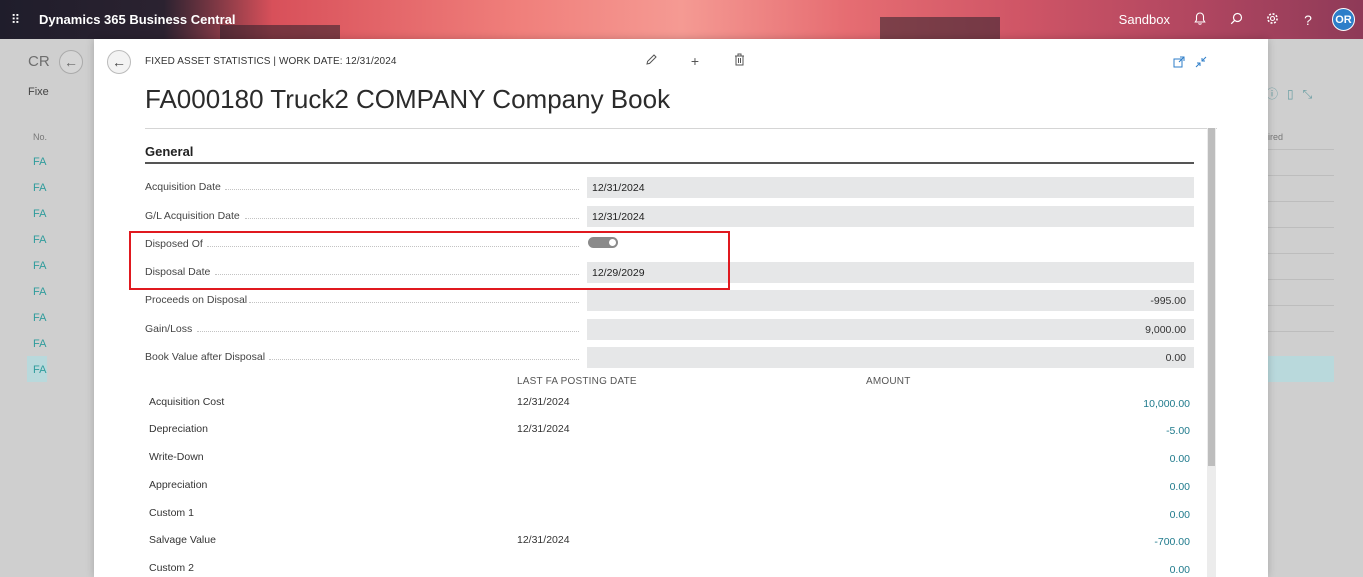  I want to click on red-highlight-box, so click(429, 260).